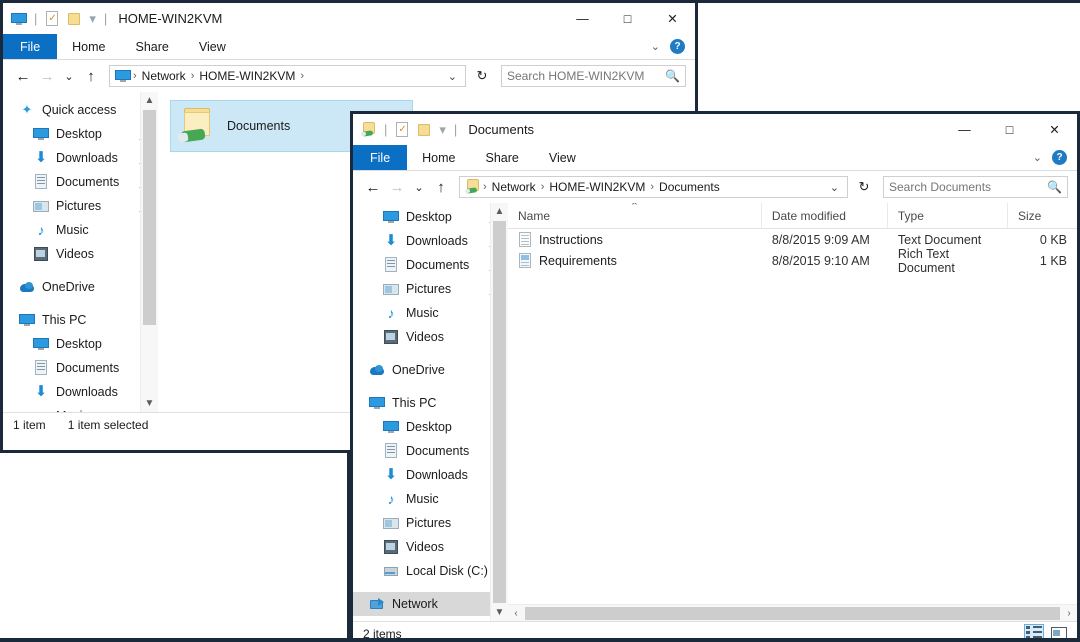 This screenshot has width=1080, height=642. I want to click on breadcrumb-items: › Network › HOME-WIN2KVM ›, so click(278, 76).